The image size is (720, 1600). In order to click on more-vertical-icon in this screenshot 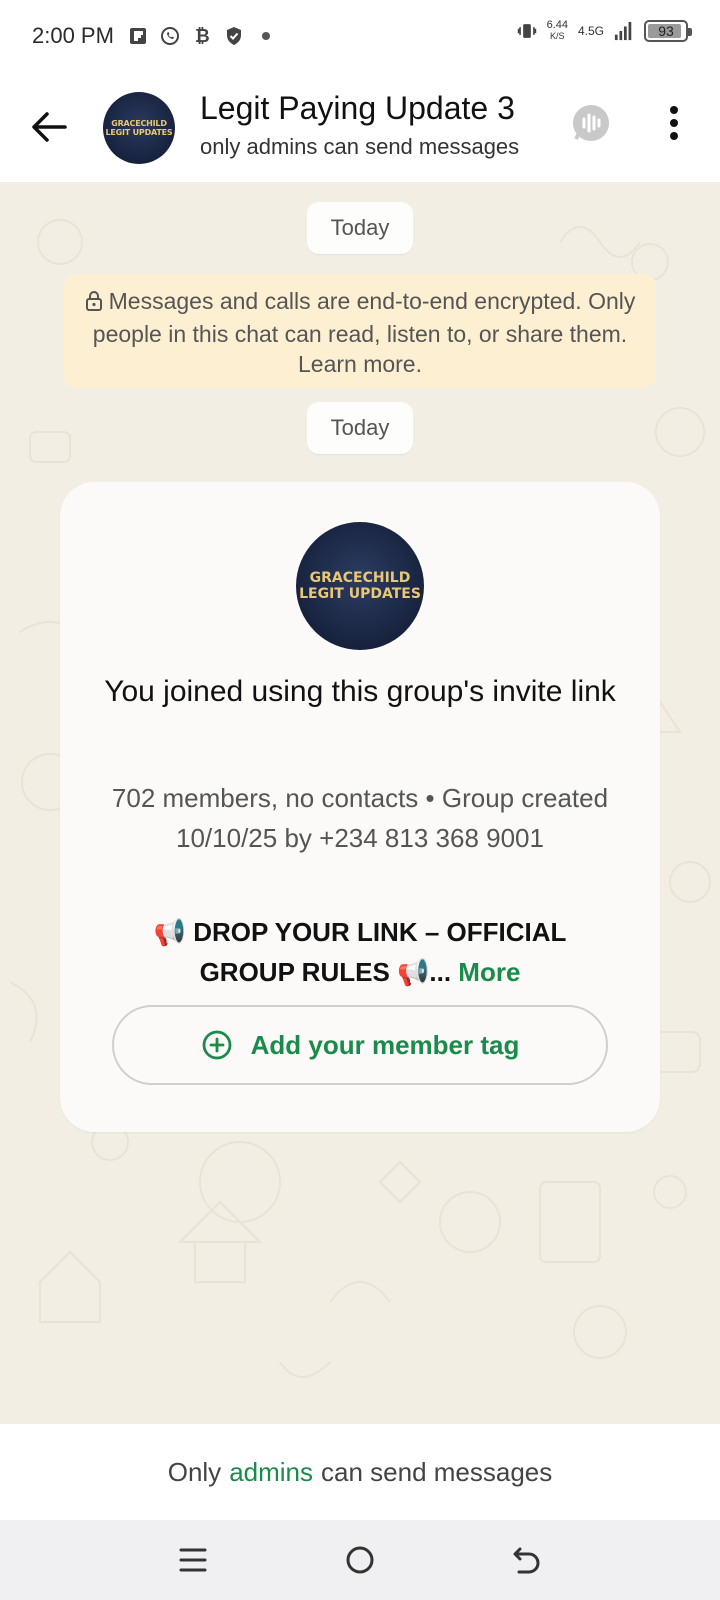, I will do `click(674, 123)`.